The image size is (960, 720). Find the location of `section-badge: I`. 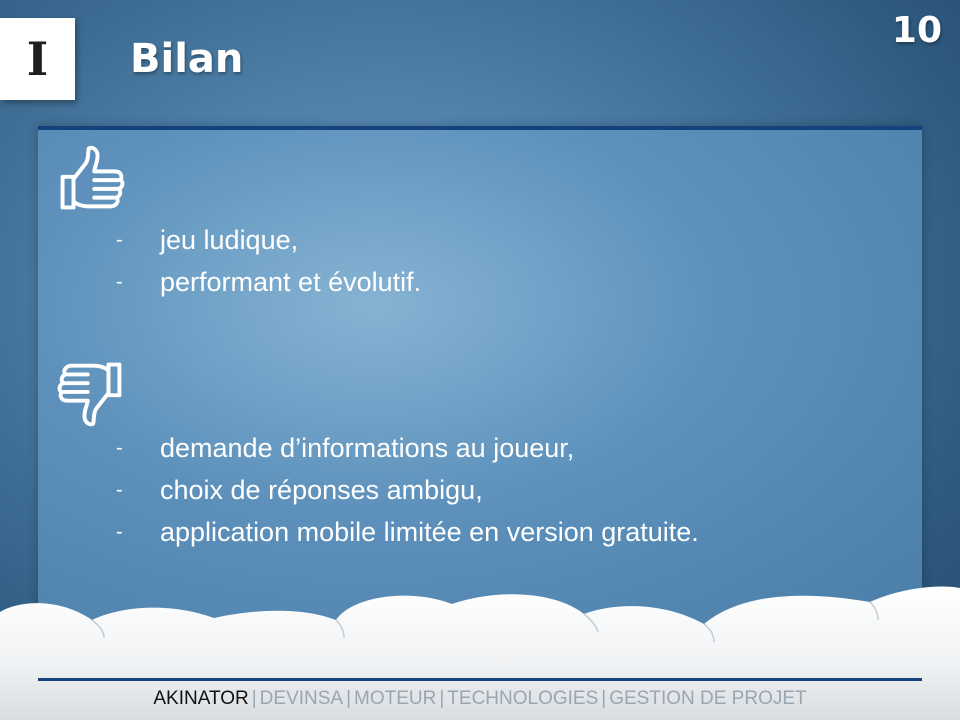

section-badge: I is located at coordinates (37, 59).